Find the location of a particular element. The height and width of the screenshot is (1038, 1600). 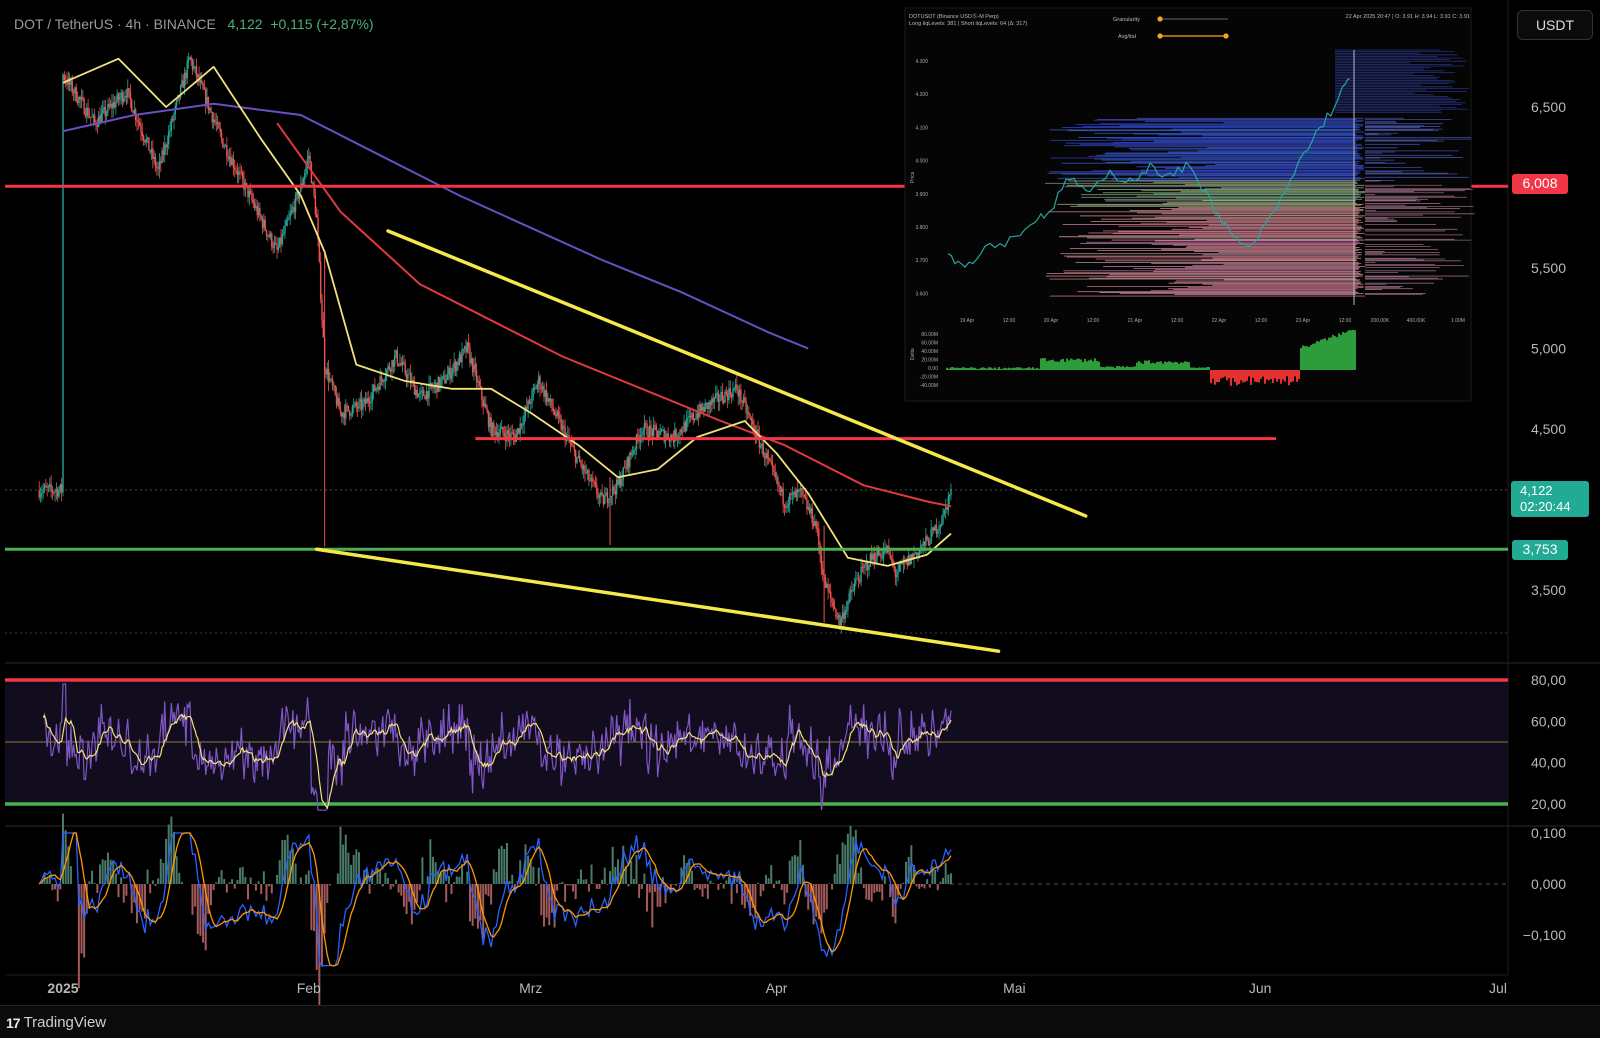

trendline is located at coordinates (658, 600).